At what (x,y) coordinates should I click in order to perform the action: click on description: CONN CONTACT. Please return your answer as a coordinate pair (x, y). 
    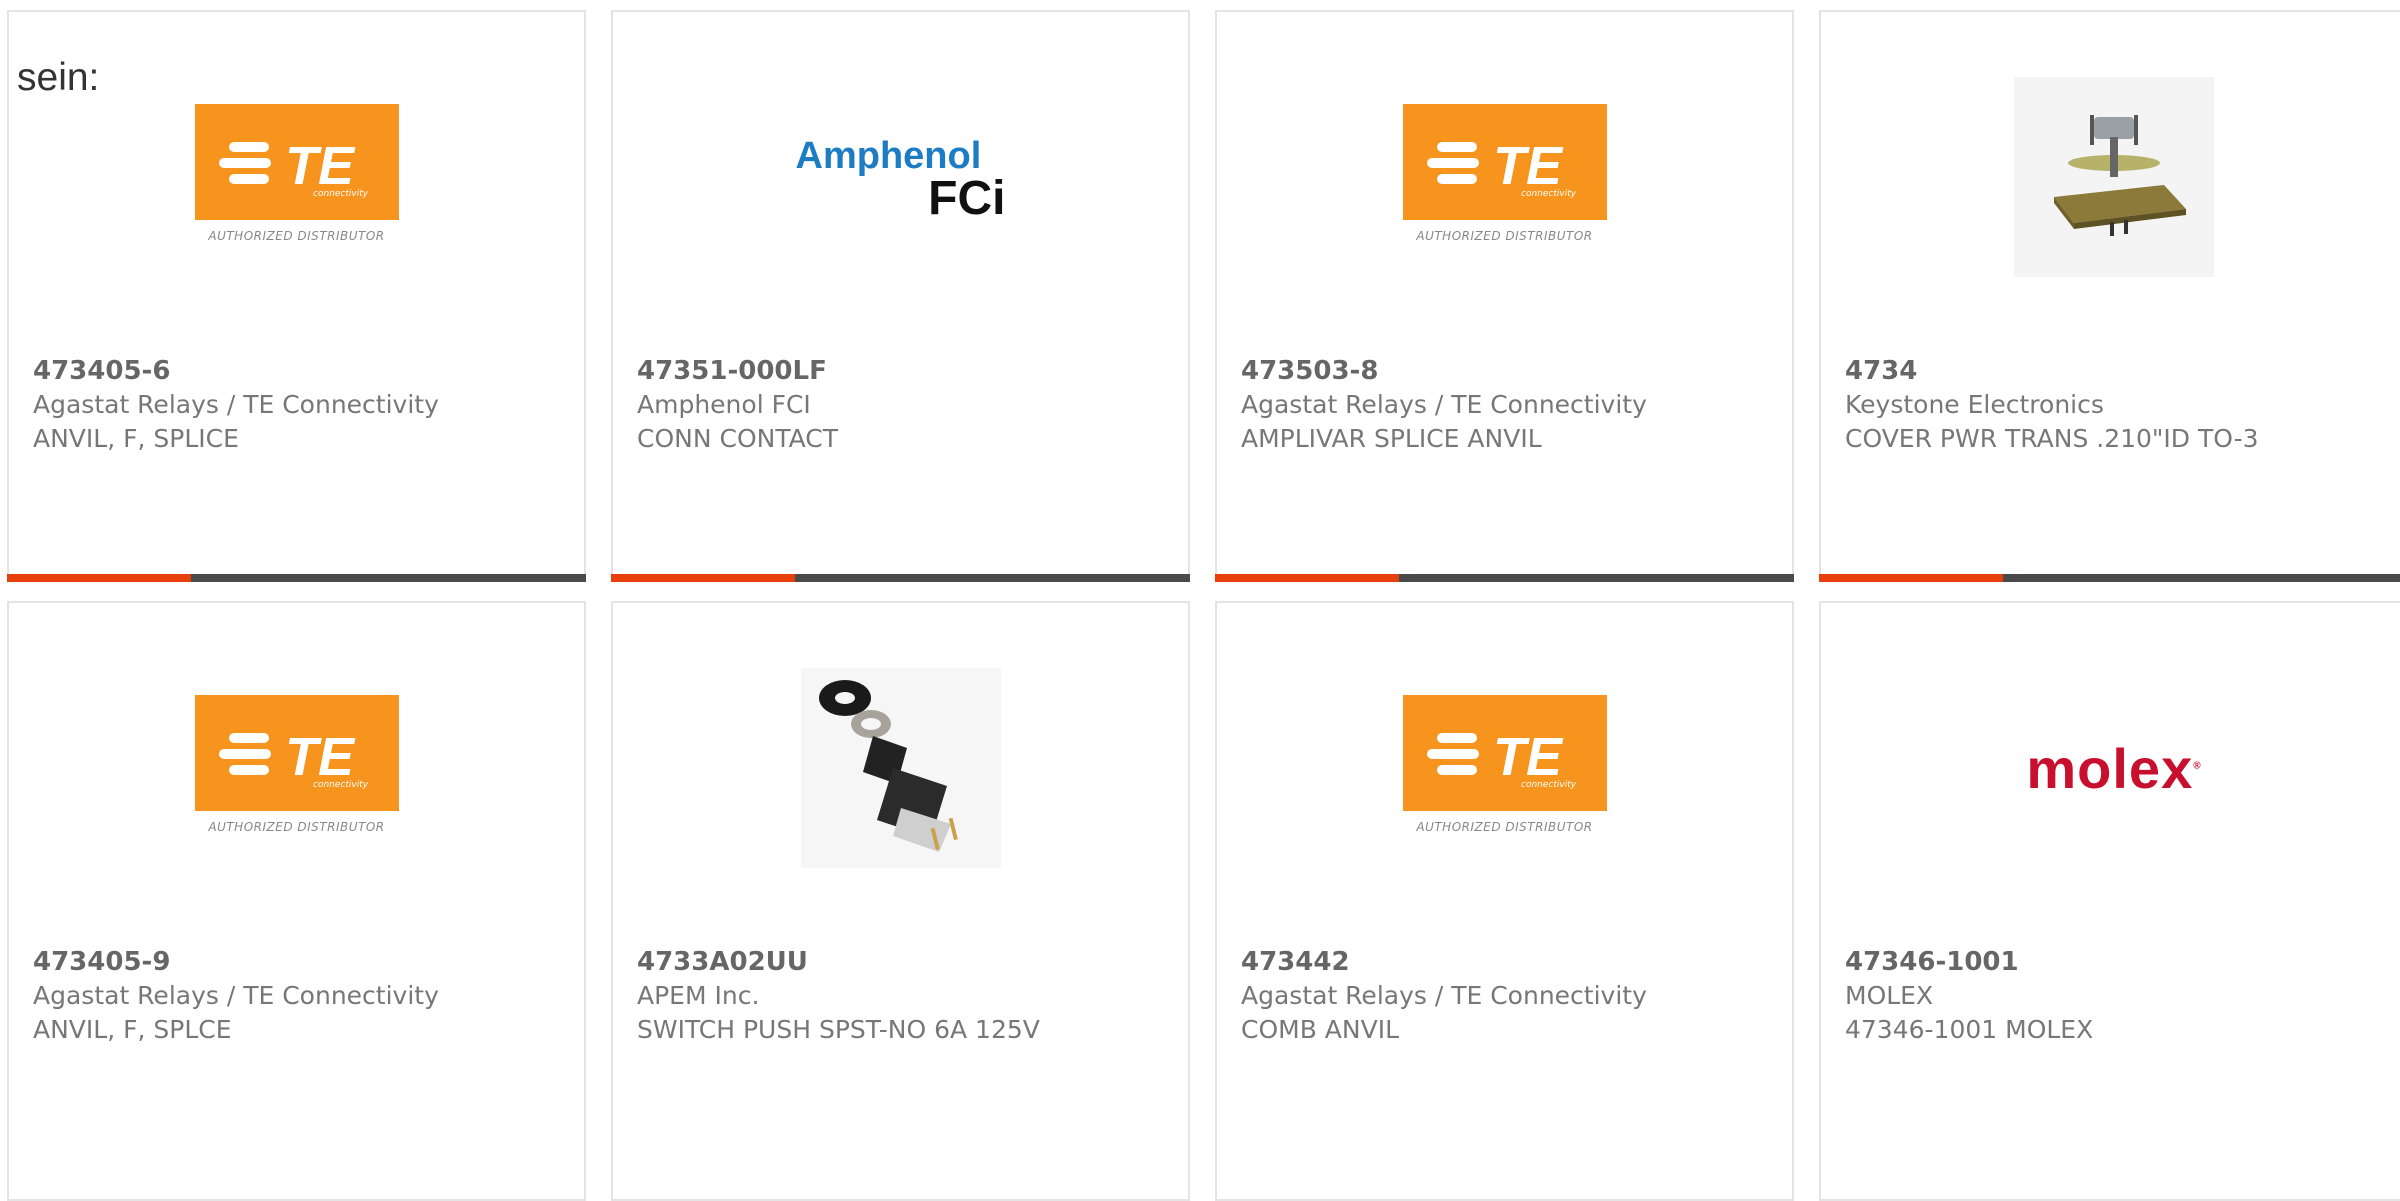
    Looking at the image, I should click on (738, 438).